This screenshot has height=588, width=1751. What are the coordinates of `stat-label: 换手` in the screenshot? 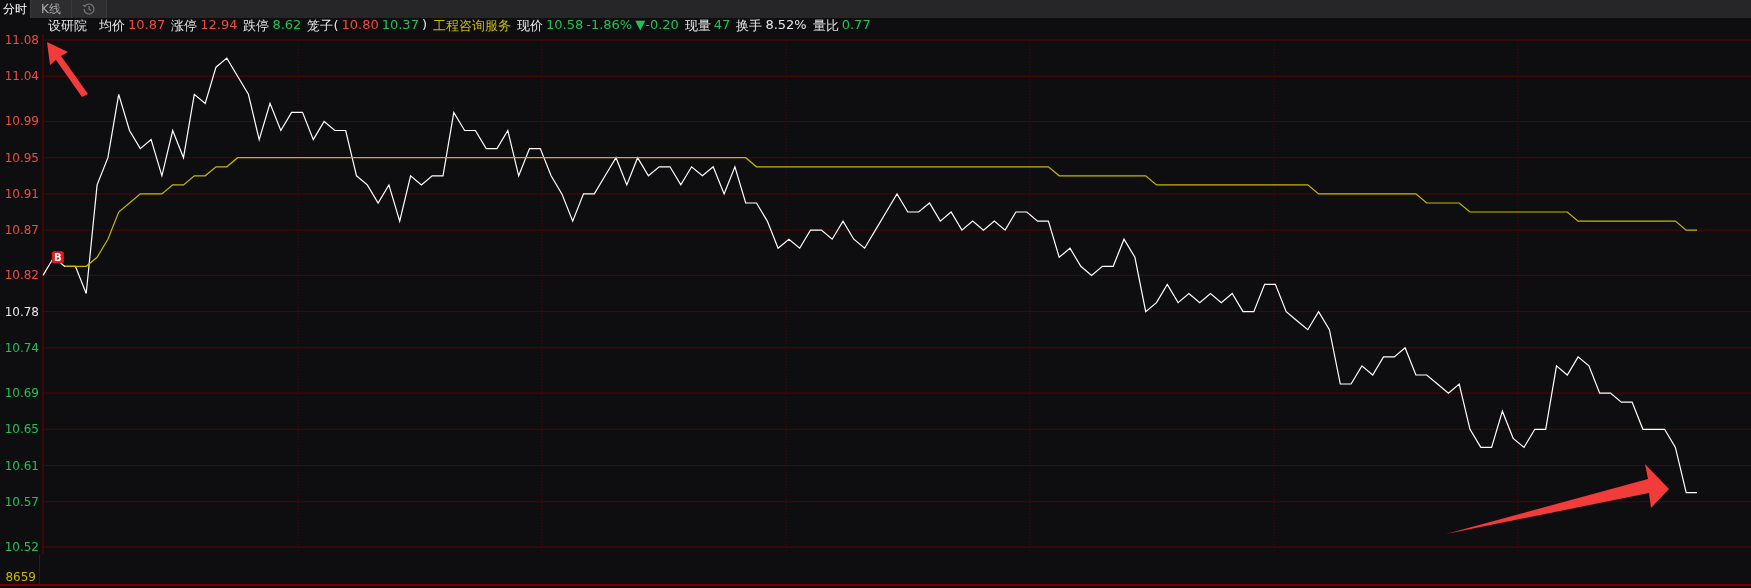 It's located at (749, 26).